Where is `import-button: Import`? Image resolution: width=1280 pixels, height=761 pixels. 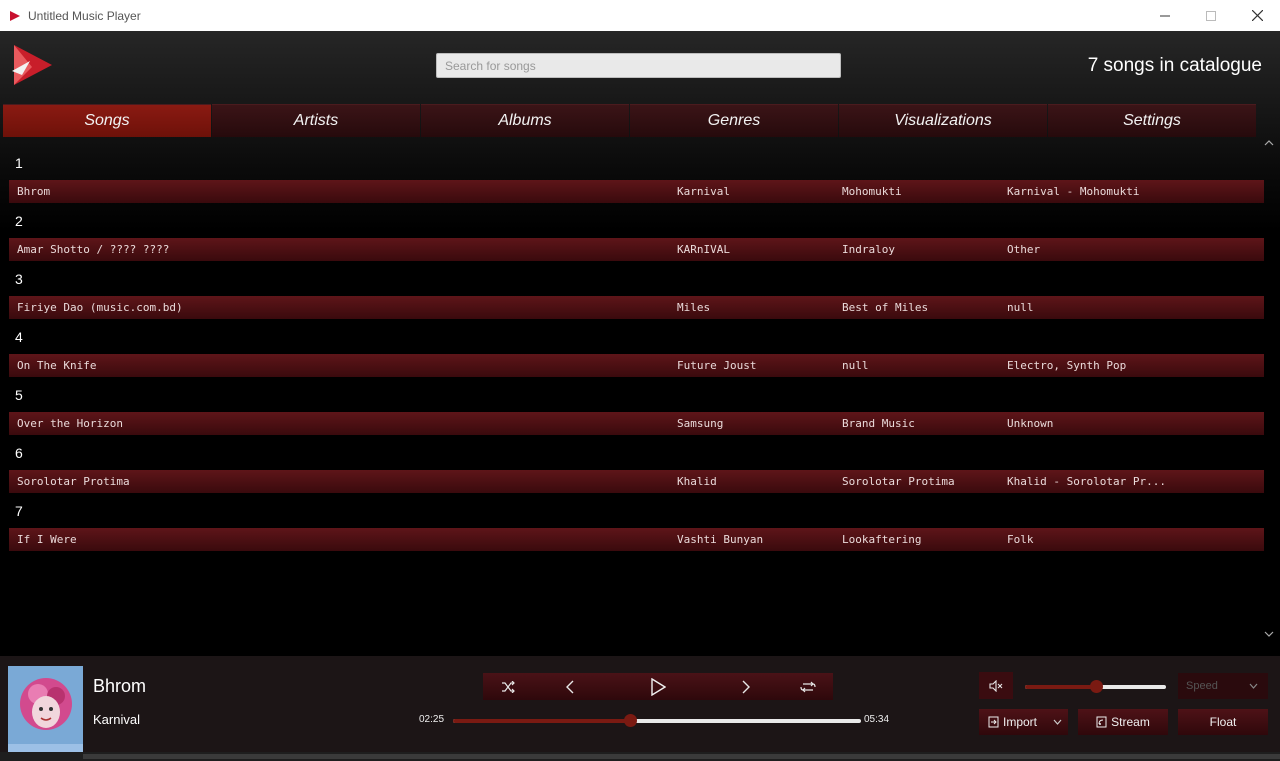 import-button: Import is located at coordinates (1023, 722).